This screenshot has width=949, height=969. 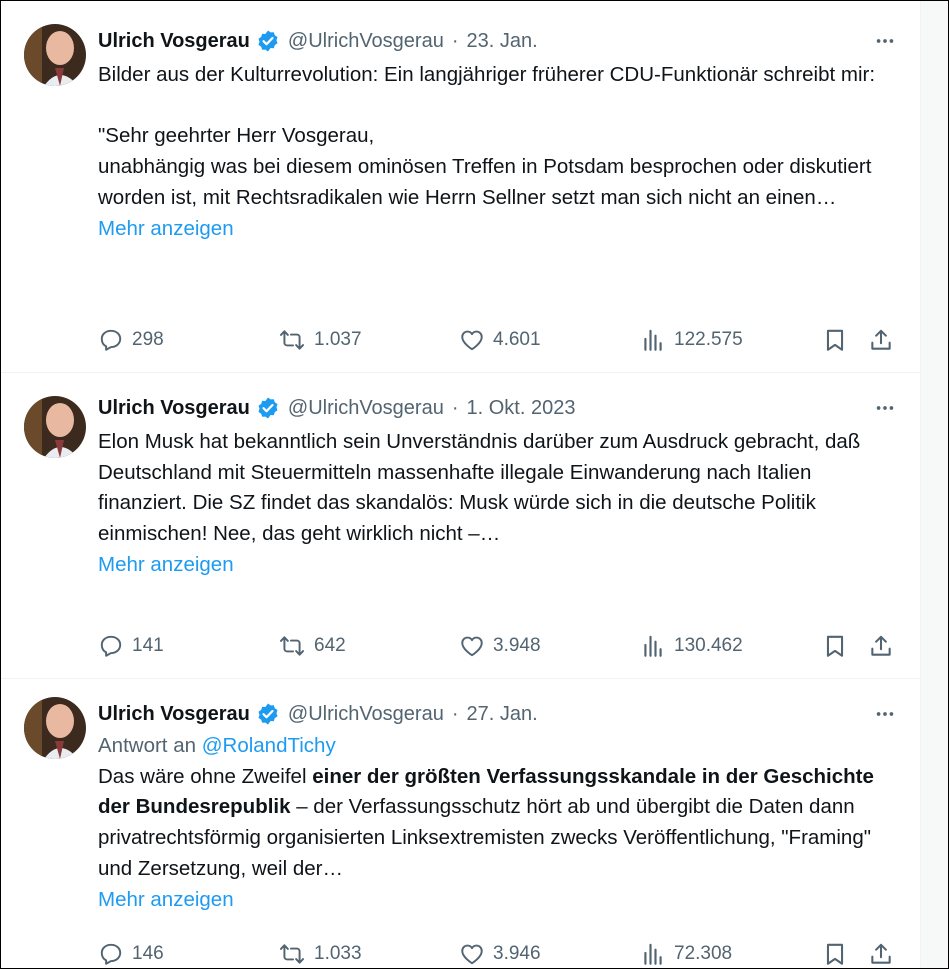 I want to click on reply-button: 298, so click(x=131, y=340).